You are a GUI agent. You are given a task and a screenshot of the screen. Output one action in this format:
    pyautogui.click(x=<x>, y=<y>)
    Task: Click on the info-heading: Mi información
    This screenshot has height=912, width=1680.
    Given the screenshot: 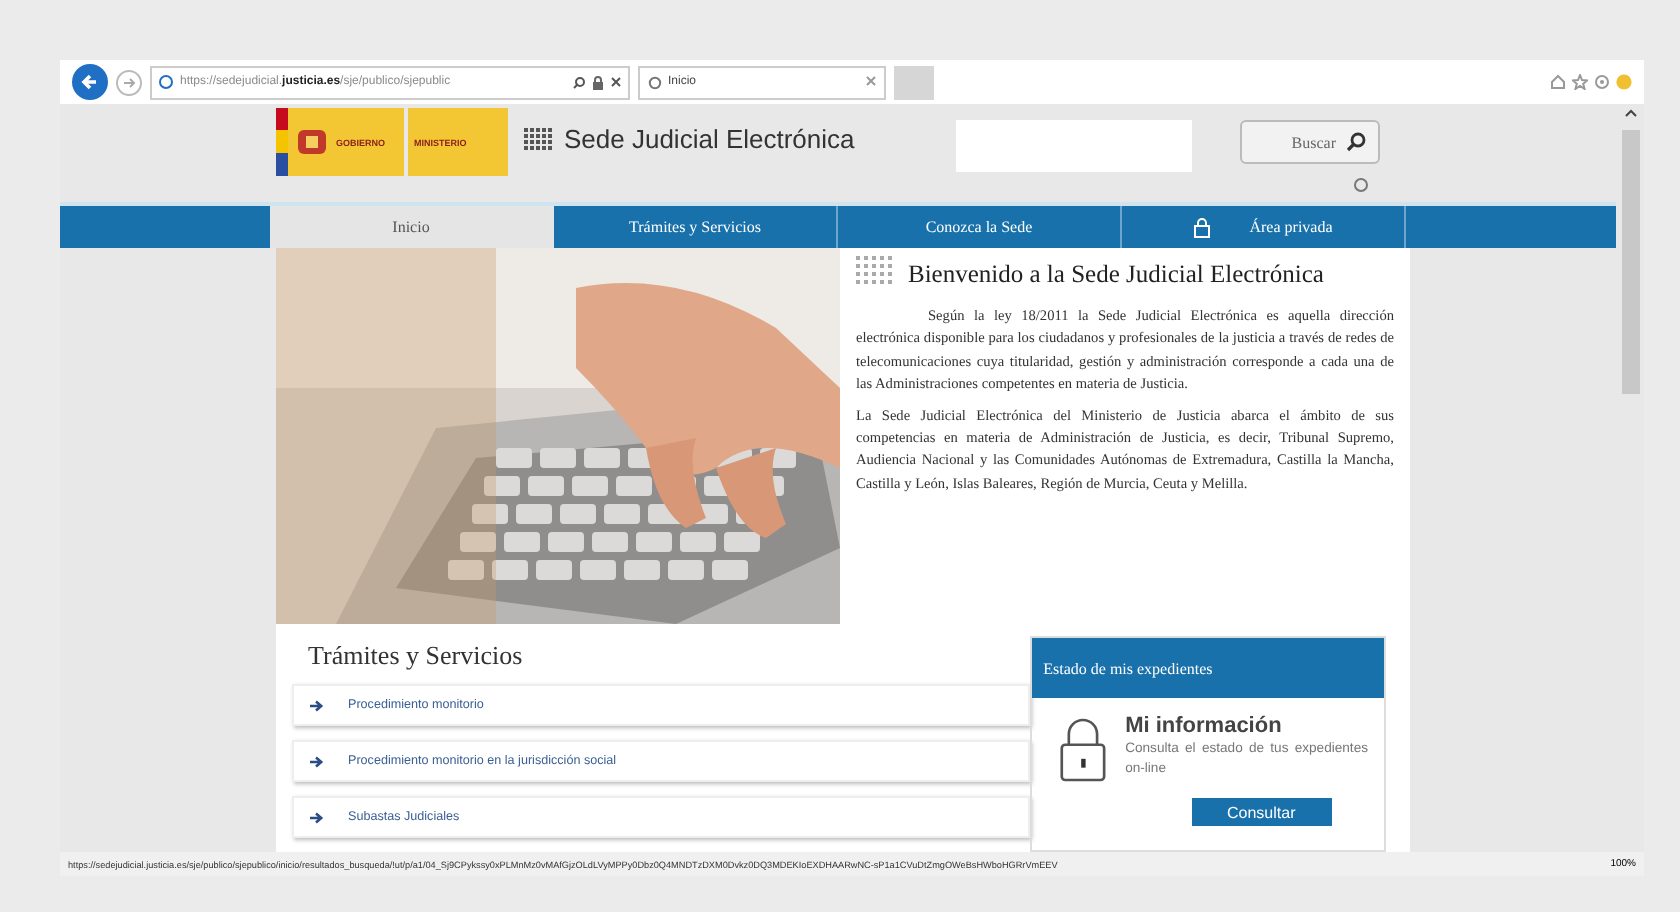 What is the action you would take?
    pyautogui.click(x=1204, y=726)
    